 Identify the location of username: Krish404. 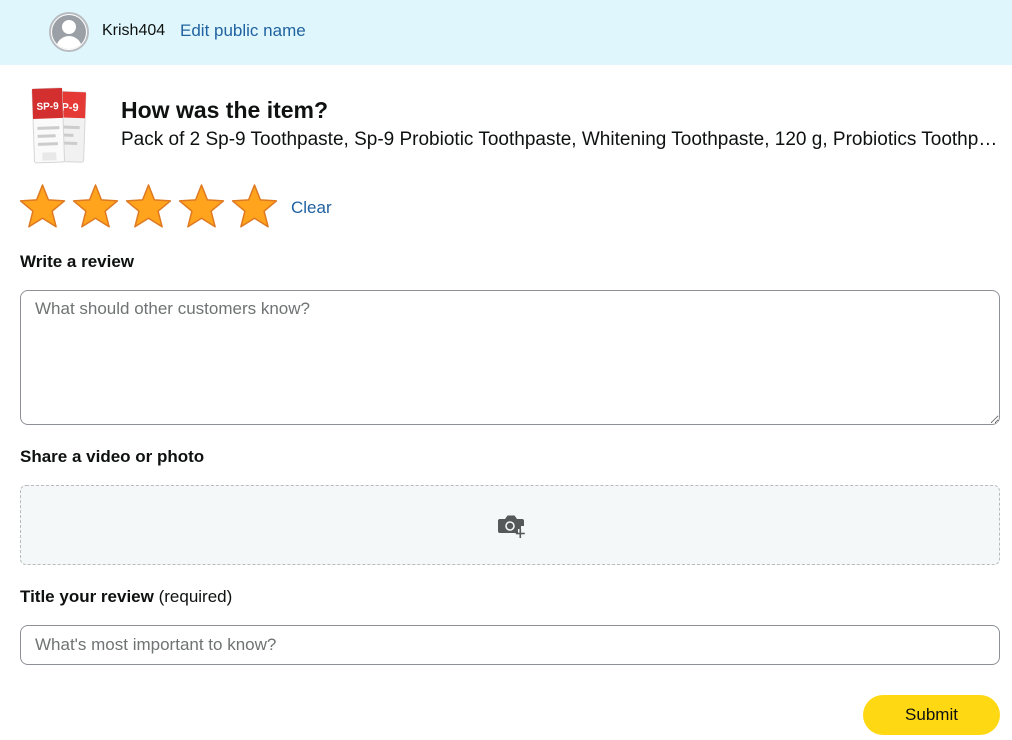
(134, 30).